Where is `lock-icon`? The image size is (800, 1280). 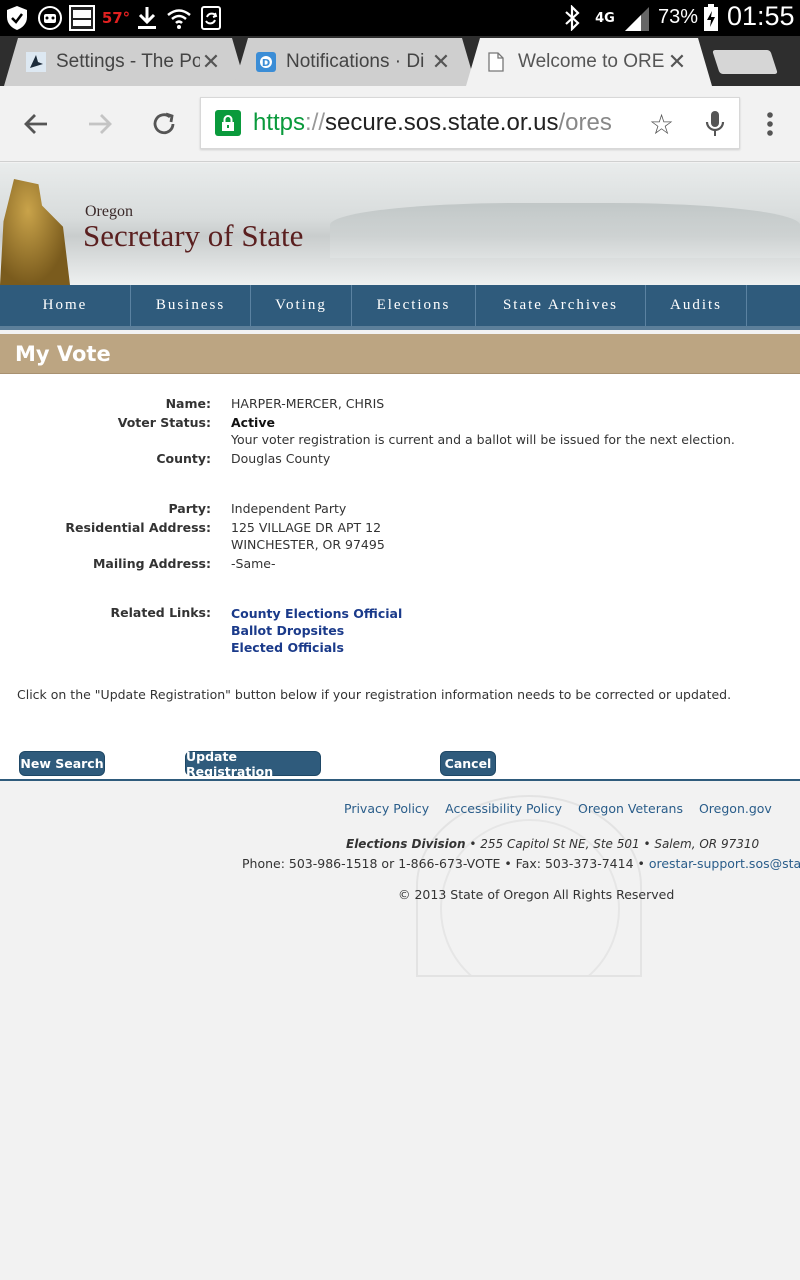 lock-icon is located at coordinates (228, 123).